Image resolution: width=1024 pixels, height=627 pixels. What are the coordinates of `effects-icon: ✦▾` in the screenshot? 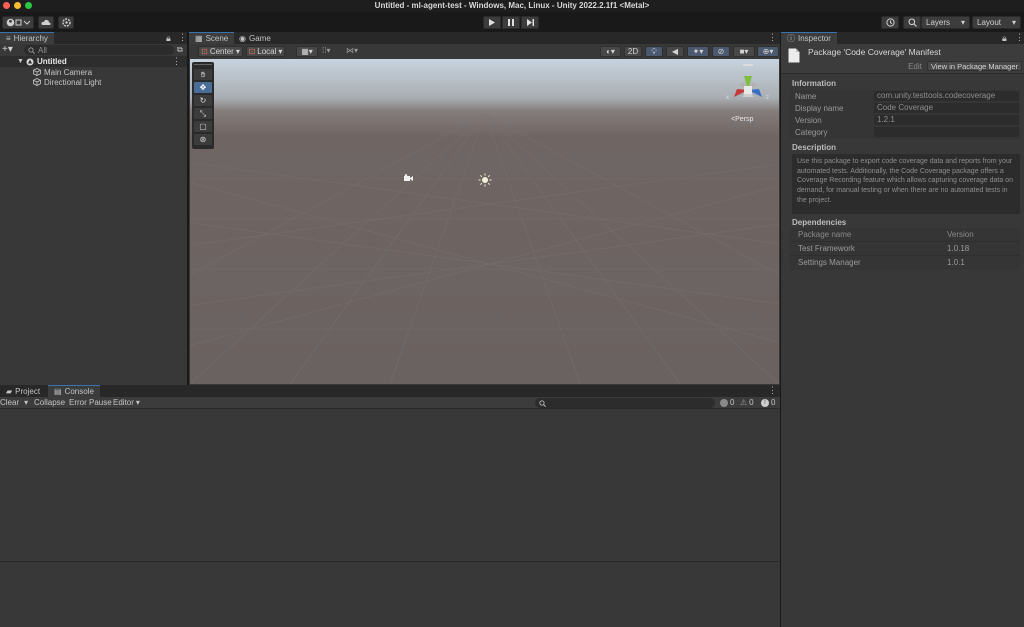 It's located at (698, 51).